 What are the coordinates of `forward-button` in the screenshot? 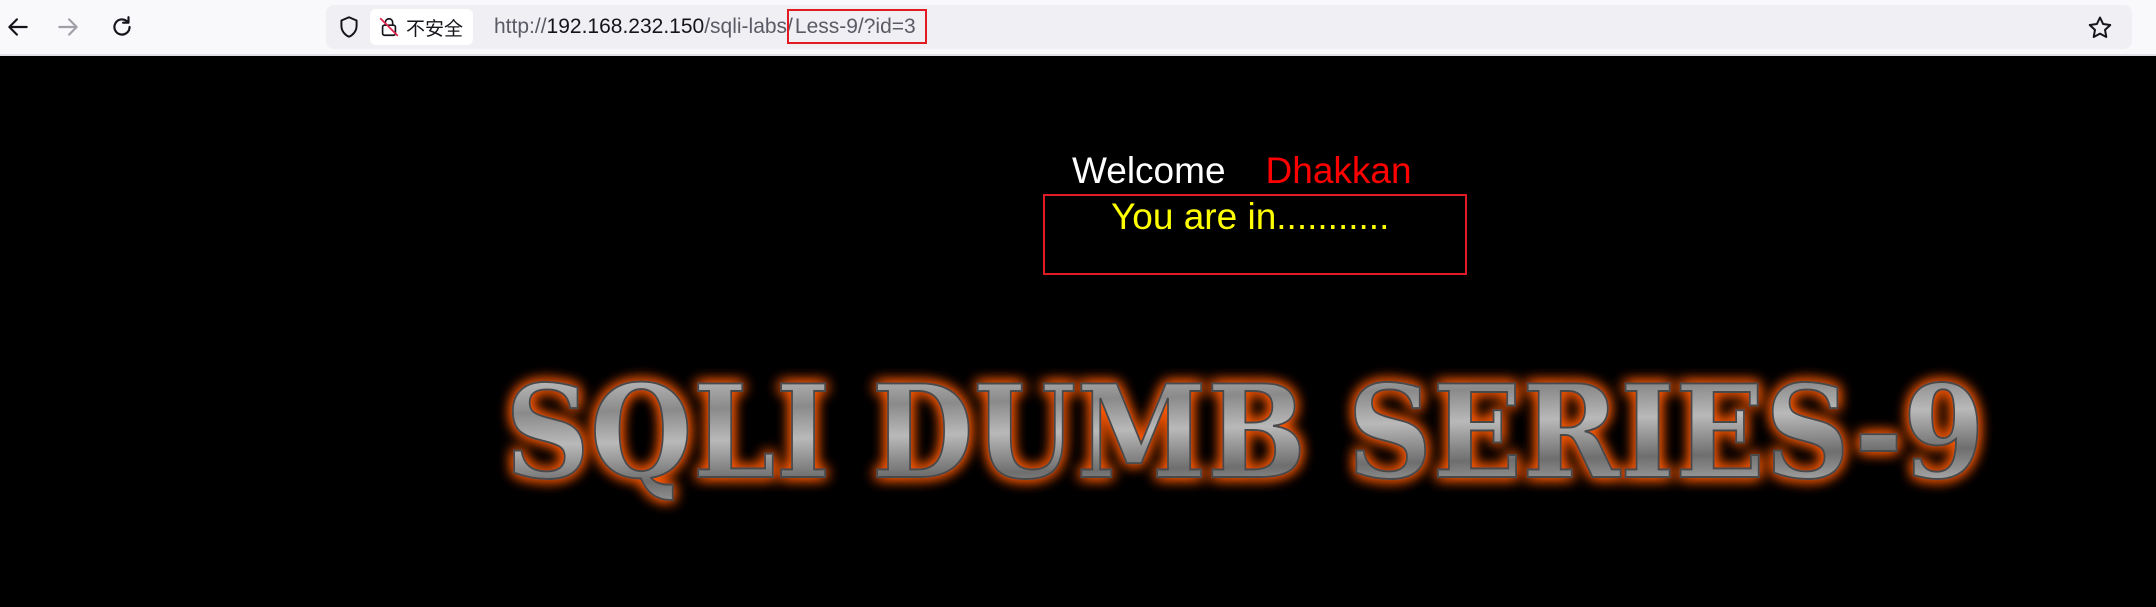 It's located at (68, 27).